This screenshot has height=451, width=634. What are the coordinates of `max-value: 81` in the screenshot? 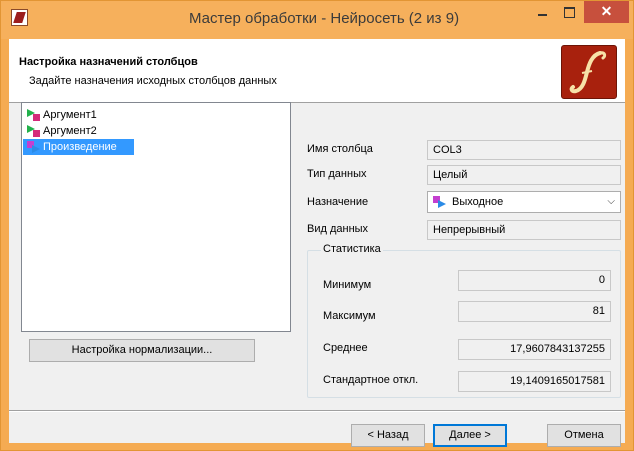 It's located at (534, 311).